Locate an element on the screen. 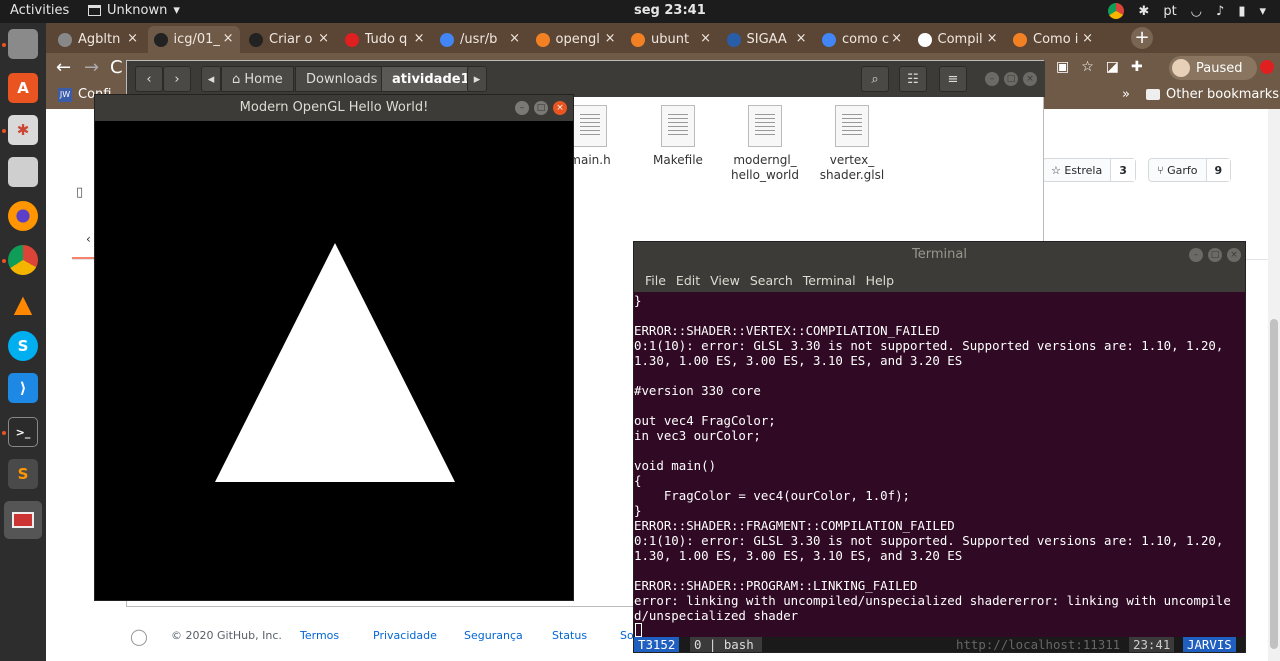 The height and width of the screenshot is (661, 1280). browser-tab: /usr/b × is located at coordinates (480, 39).